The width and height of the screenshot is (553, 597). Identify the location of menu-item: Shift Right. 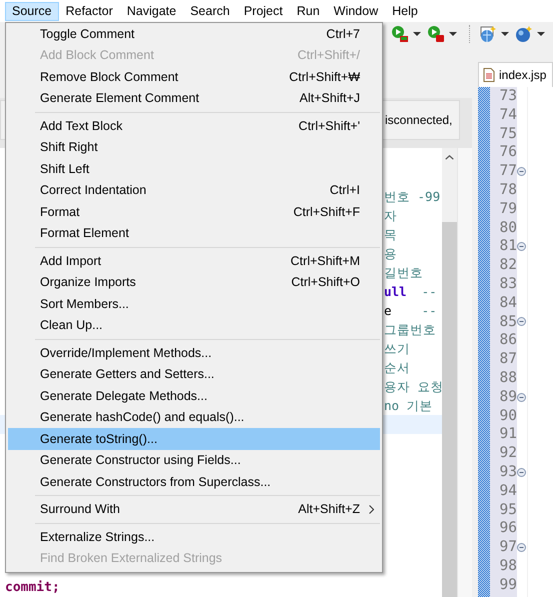
(194, 147).